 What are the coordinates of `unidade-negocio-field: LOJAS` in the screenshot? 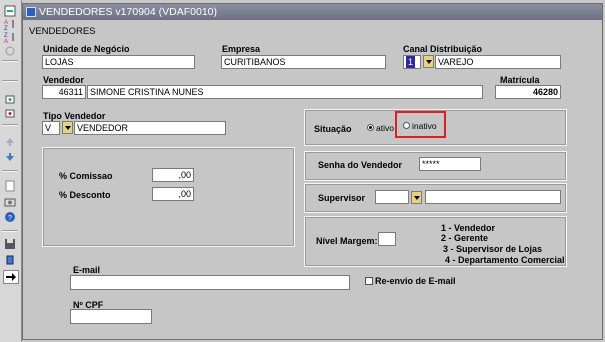 It's located at (118, 62).